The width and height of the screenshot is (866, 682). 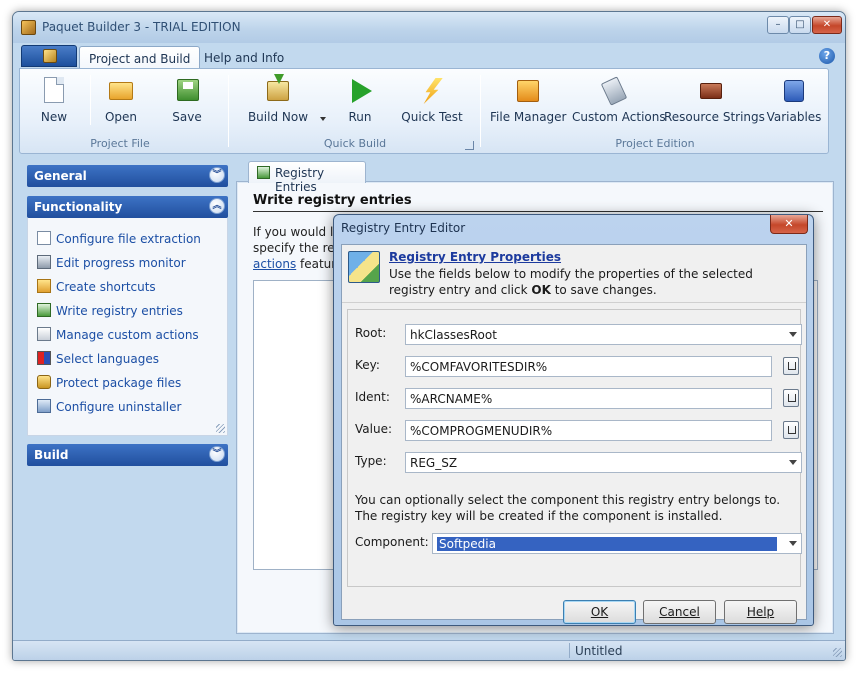 What do you see at coordinates (791, 398) in the screenshot?
I see `ident-picker-icon` at bounding box center [791, 398].